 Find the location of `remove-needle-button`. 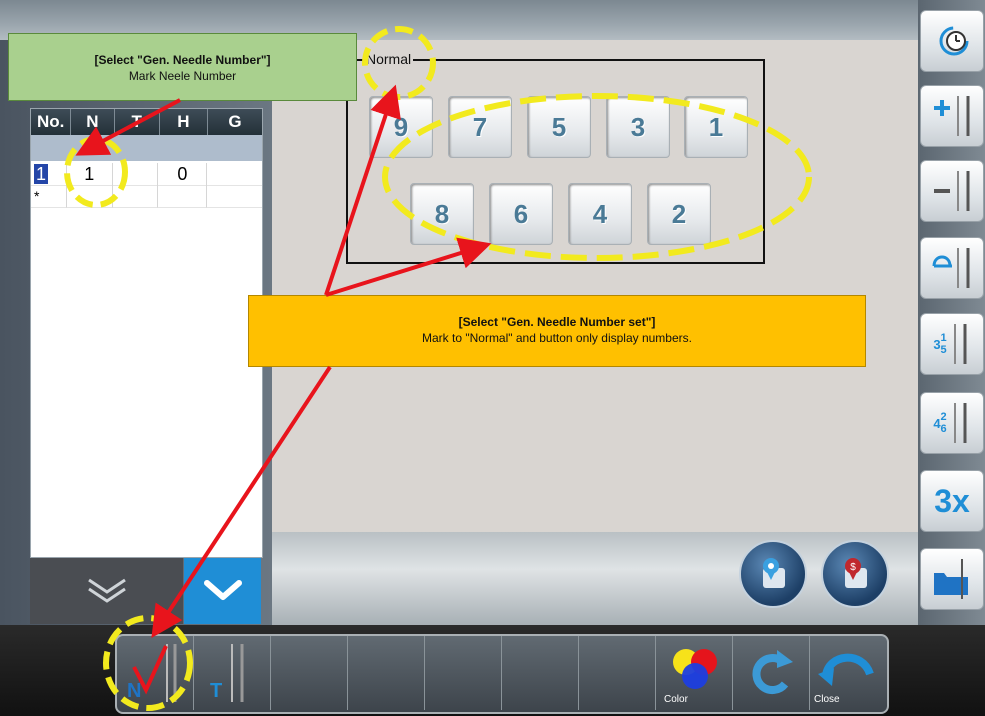

remove-needle-button is located at coordinates (952, 191).